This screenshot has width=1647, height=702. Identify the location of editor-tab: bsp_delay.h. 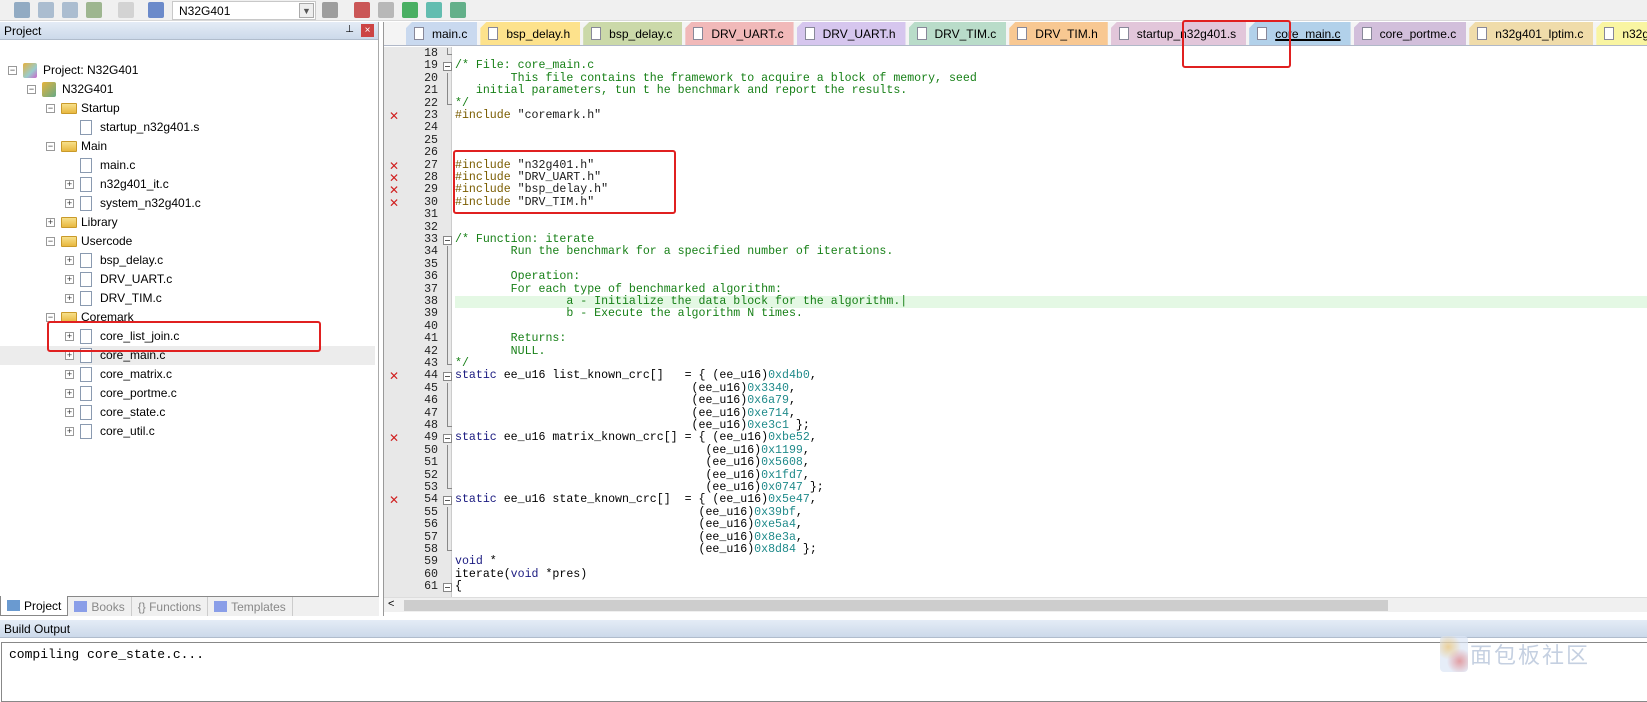
(530, 33).